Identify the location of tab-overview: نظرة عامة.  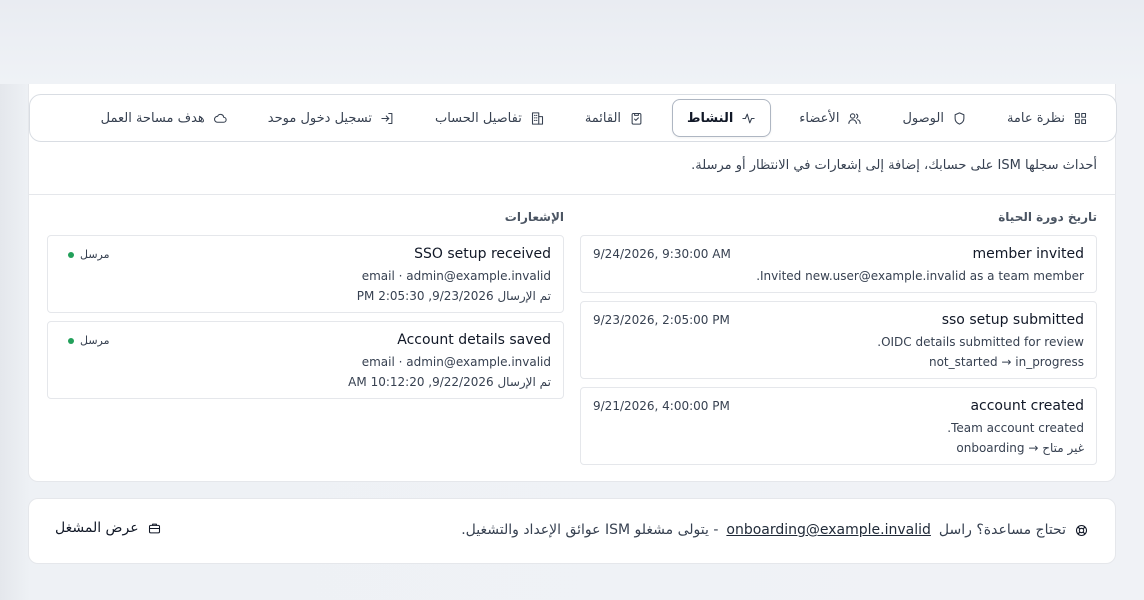
(1047, 118).